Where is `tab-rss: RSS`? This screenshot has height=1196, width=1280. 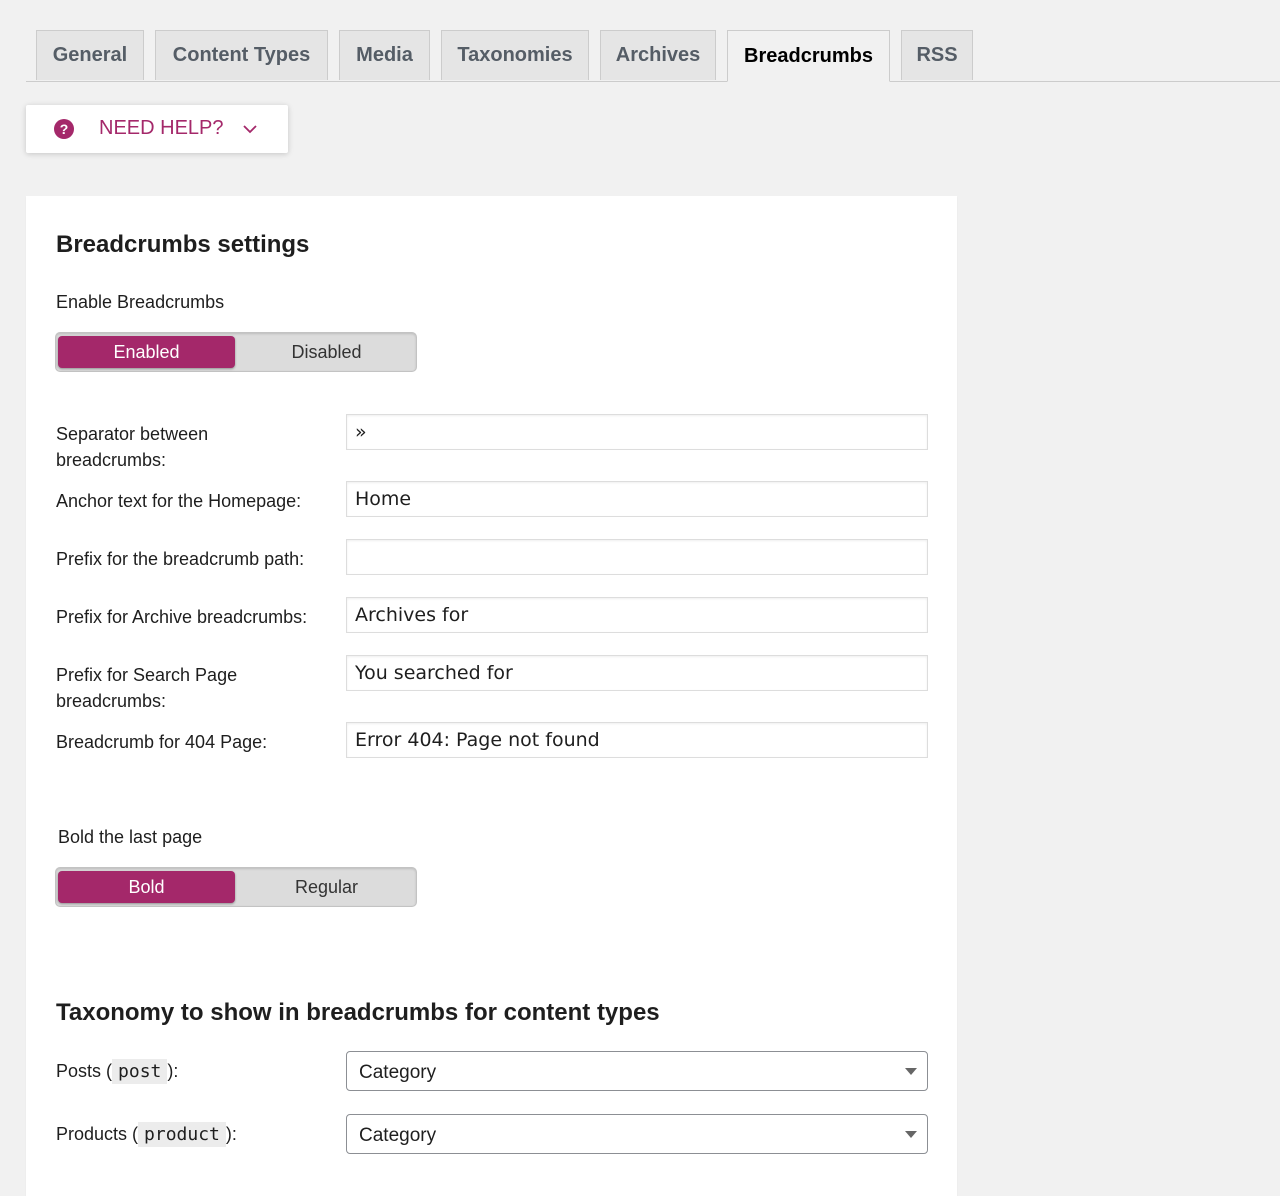 tab-rss: RSS is located at coordinates (937, 55).